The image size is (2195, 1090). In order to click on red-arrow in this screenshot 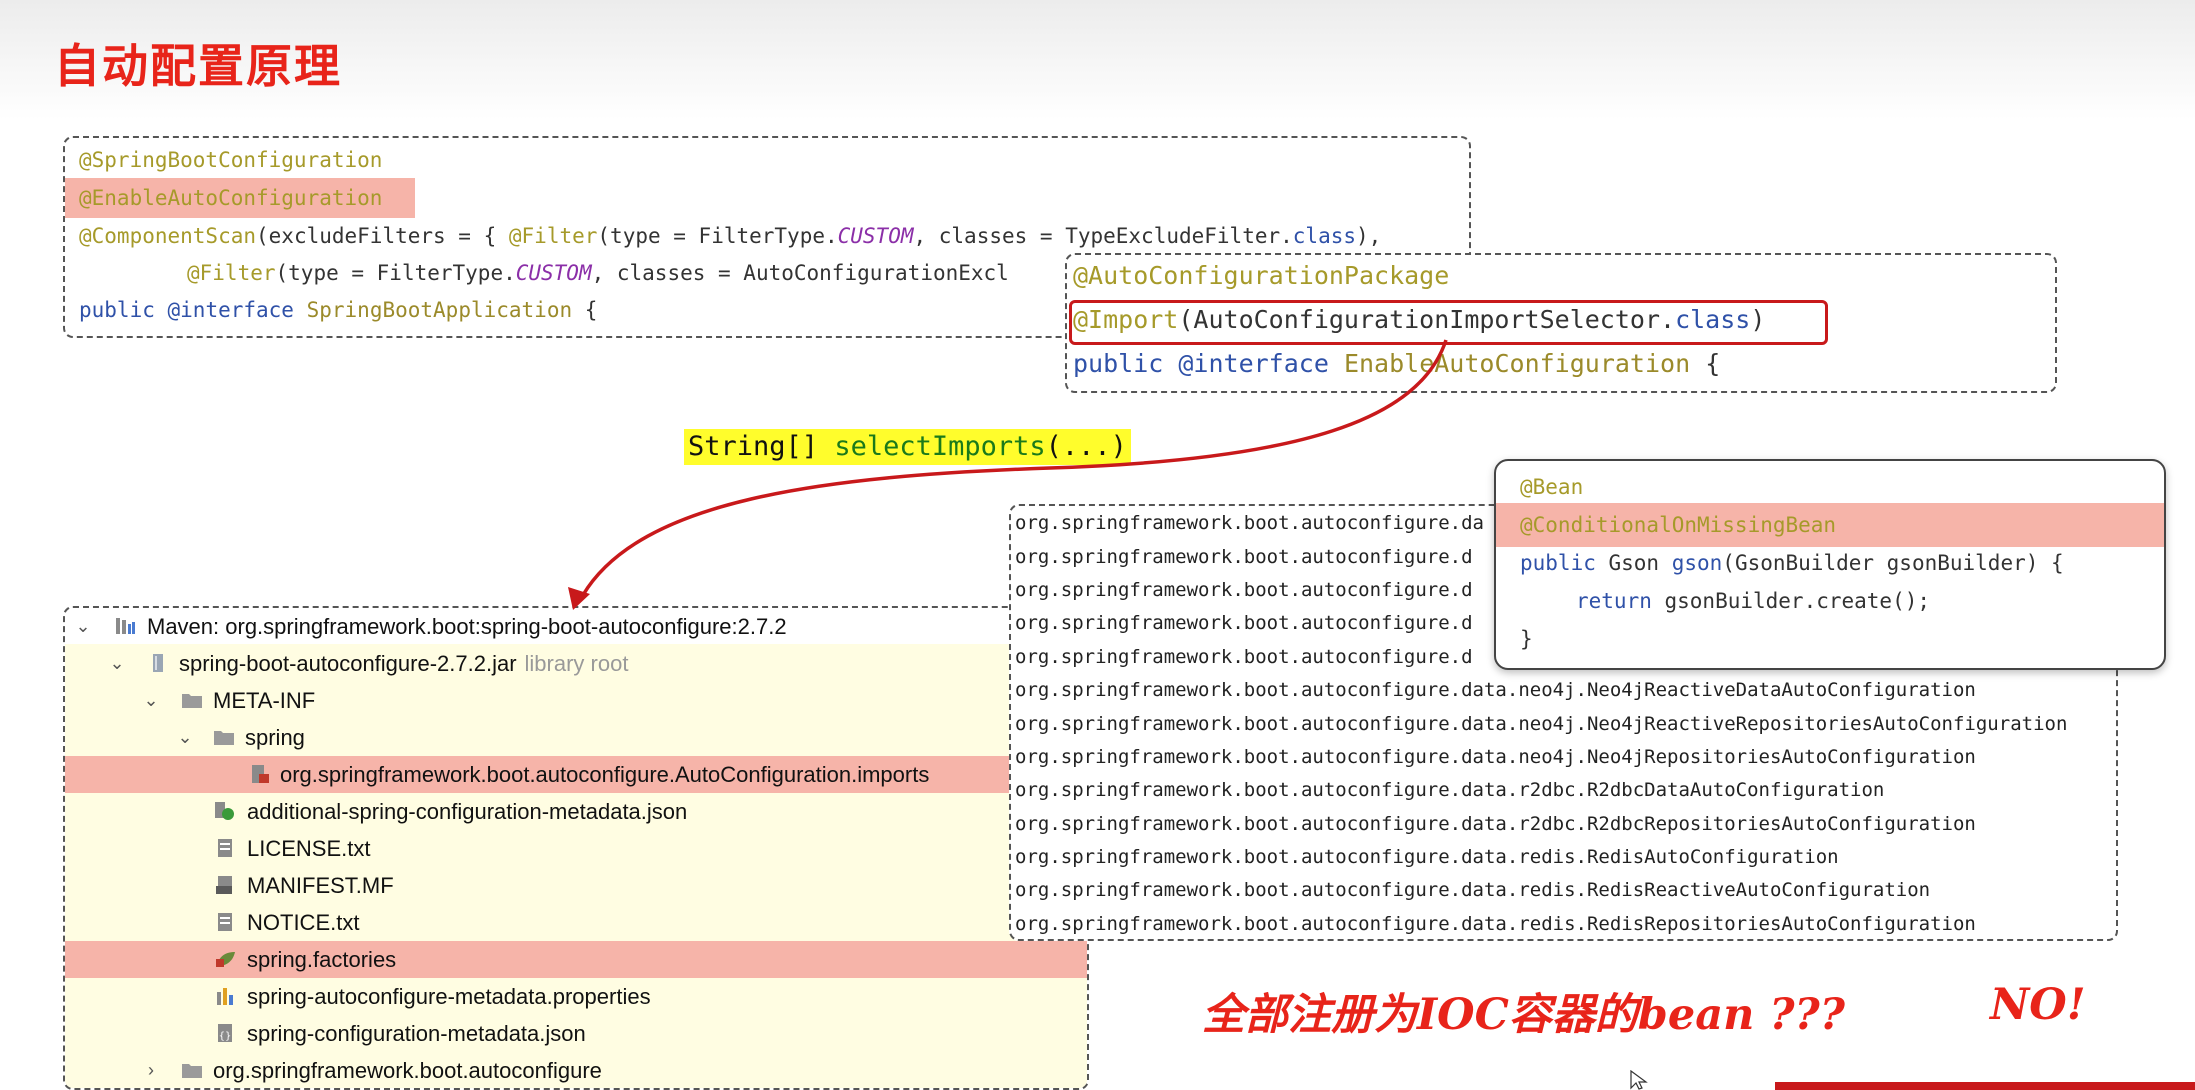, I will do `click(1008, 474)`.